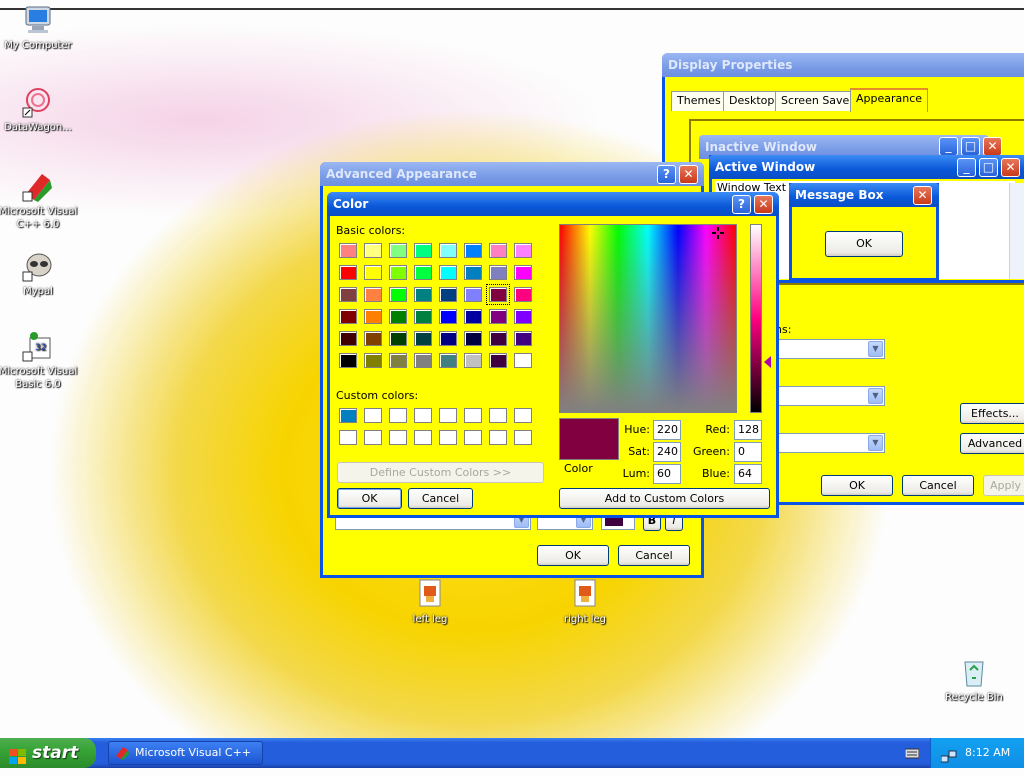 The width and height of the screenshot is (1024, 776). Describe the element at coordinates (664, 498) in the screenshot. I see `add-to-custom-colors-button: Add to Custom Colors` at that location.